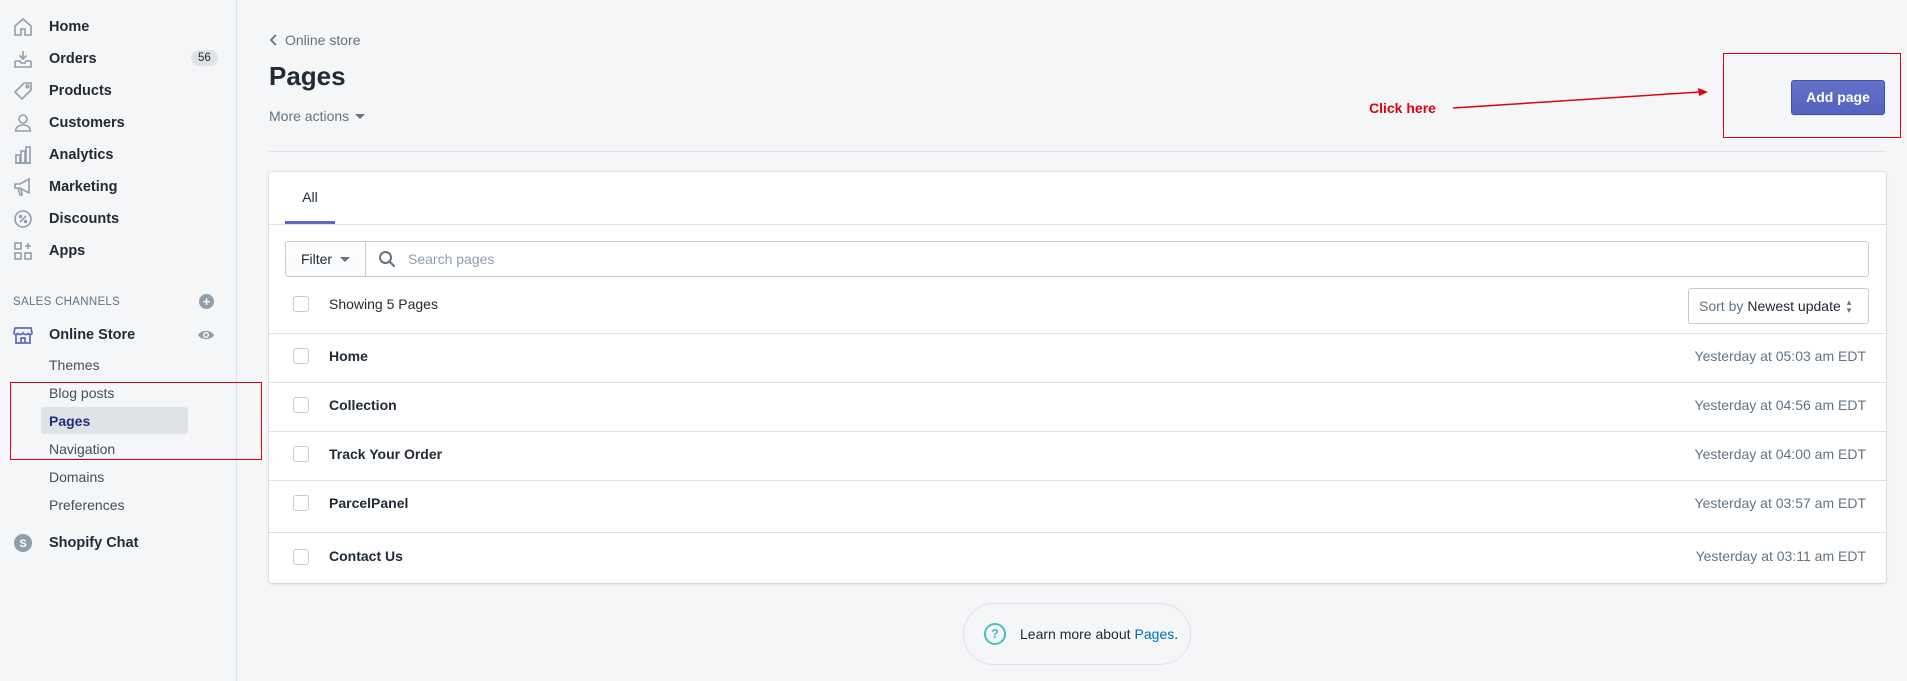 Image resolution: width=1907 pixels, height=681 pixels. I want to click on sidebar-item-analytics: Analytics, so click(118, 155).